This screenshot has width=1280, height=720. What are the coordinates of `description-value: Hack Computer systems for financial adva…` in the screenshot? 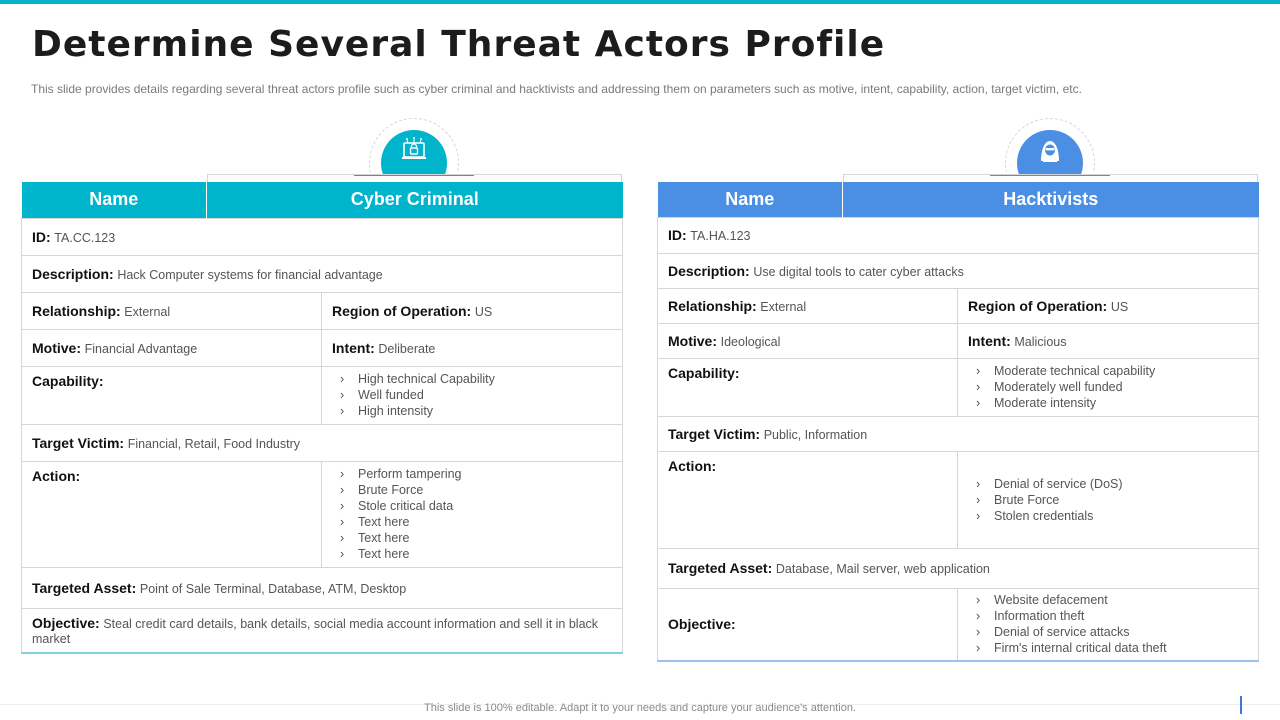 It's located at (250, 274).